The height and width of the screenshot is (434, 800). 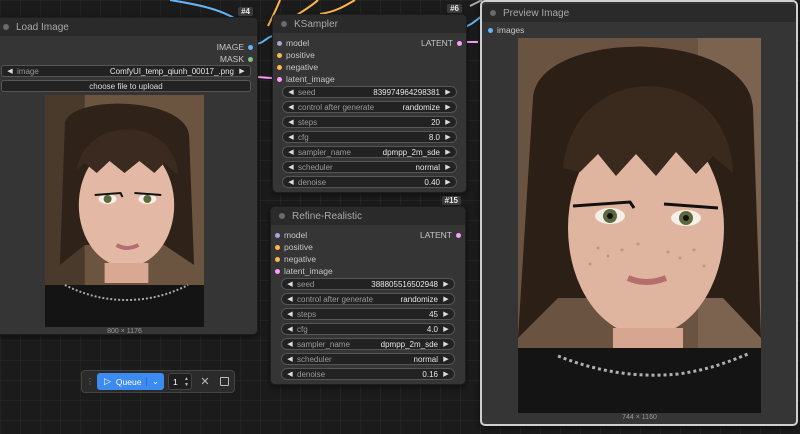 What do you see at coordinates (126, 86) in the screenshot?
I see `upload-button: choose file to upload` at bounding box center [126, 86].